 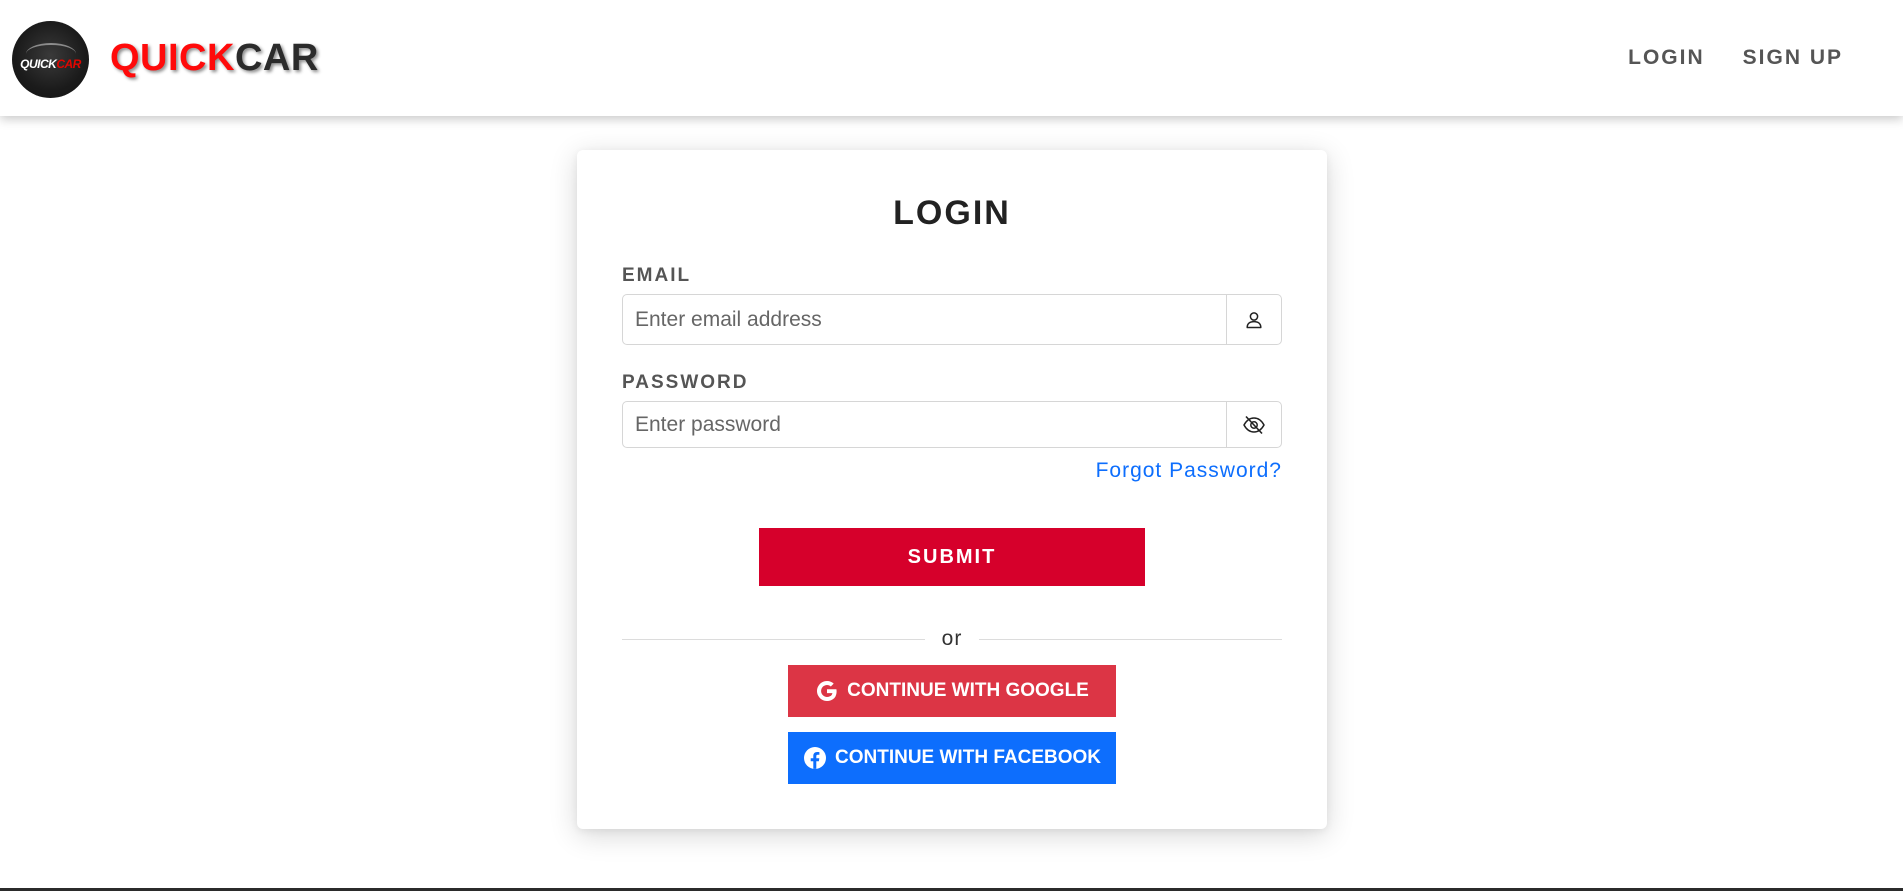 I want to click on email-input-group, so click(x=952, y=319).